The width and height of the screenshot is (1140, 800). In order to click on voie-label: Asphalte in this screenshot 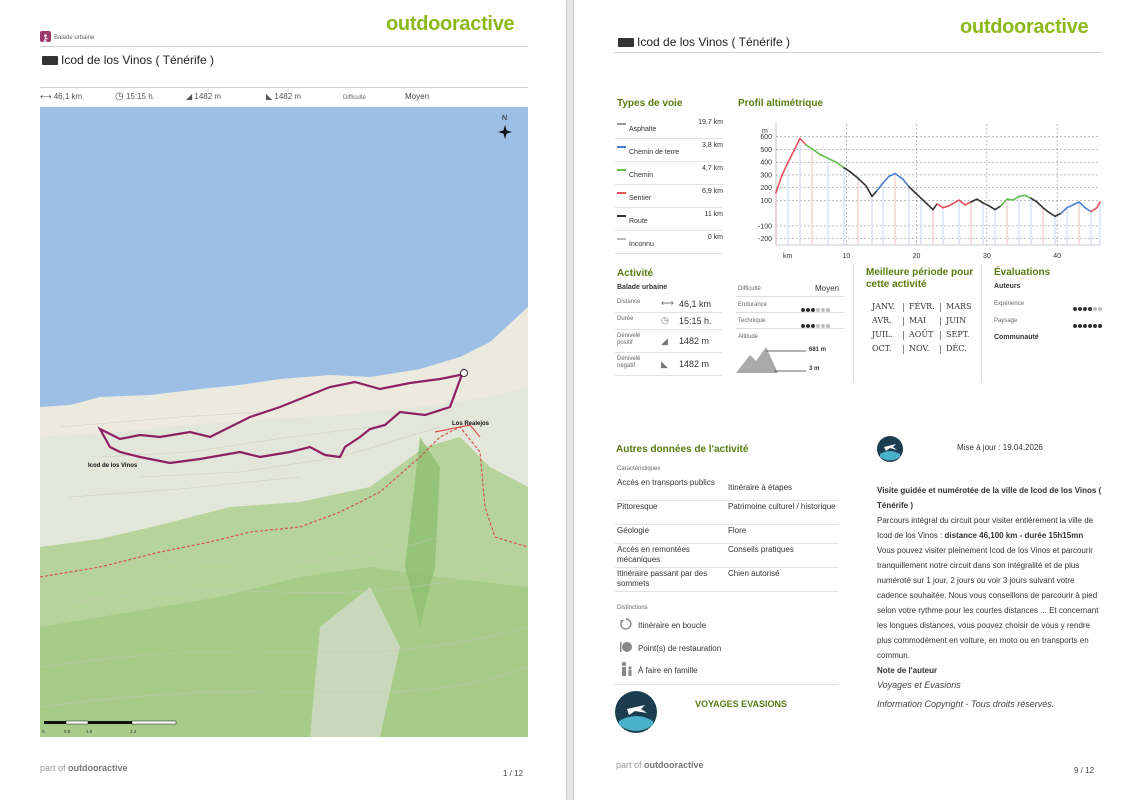, I will do `click(643, 129)`.